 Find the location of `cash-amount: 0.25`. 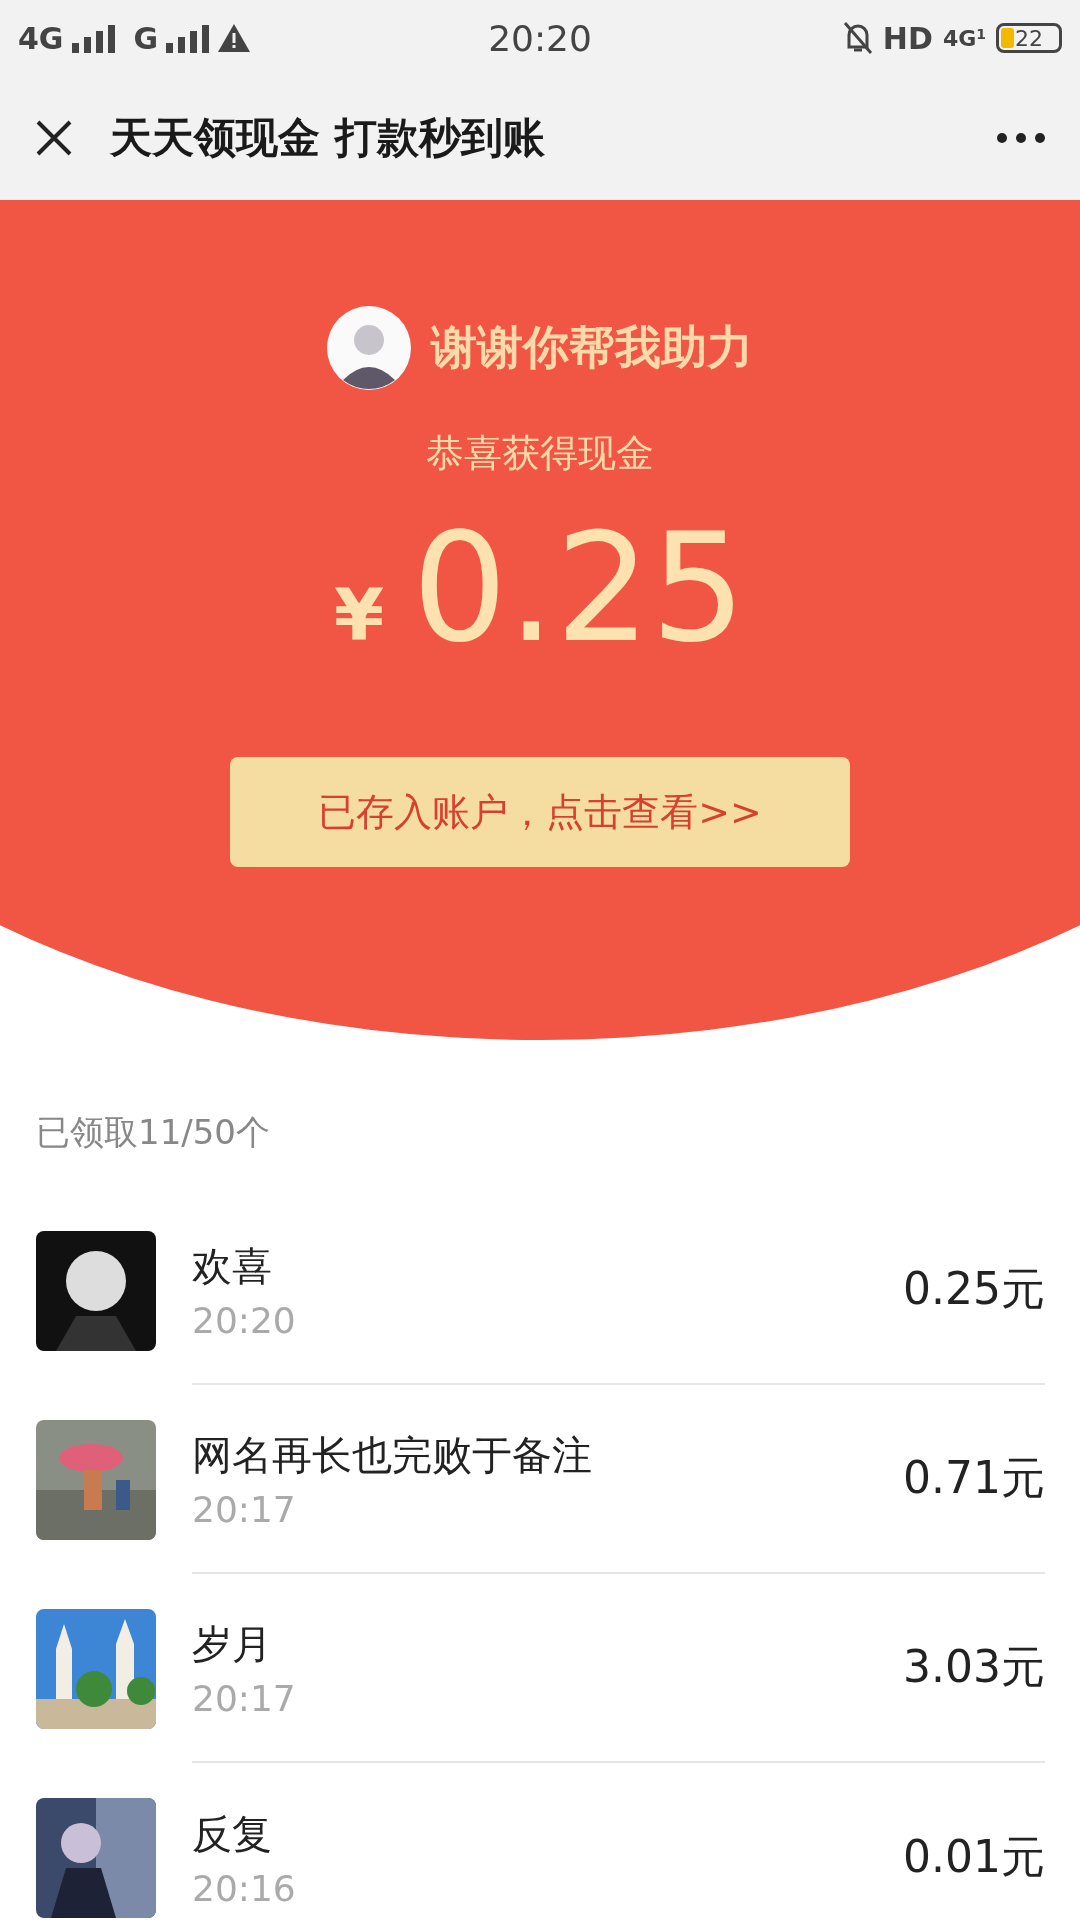

cash-amount: 0.25 is located at coordinates (579, 588).